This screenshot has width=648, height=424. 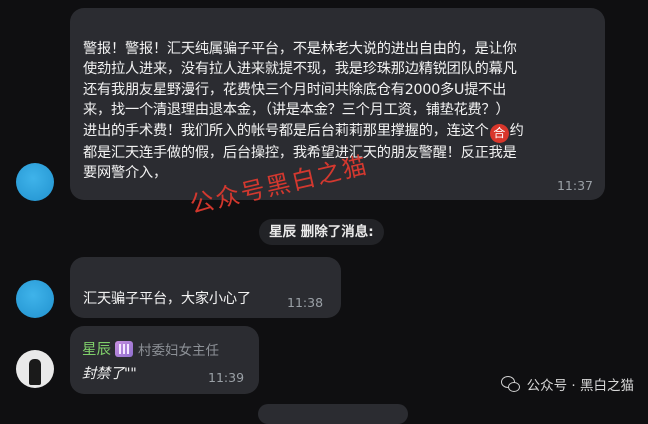 I want to click on message-line: 进出的手术费！我们所入的帐号都是后台莉莉那里撑握的，连这个合约, so click(x=341, y=132).